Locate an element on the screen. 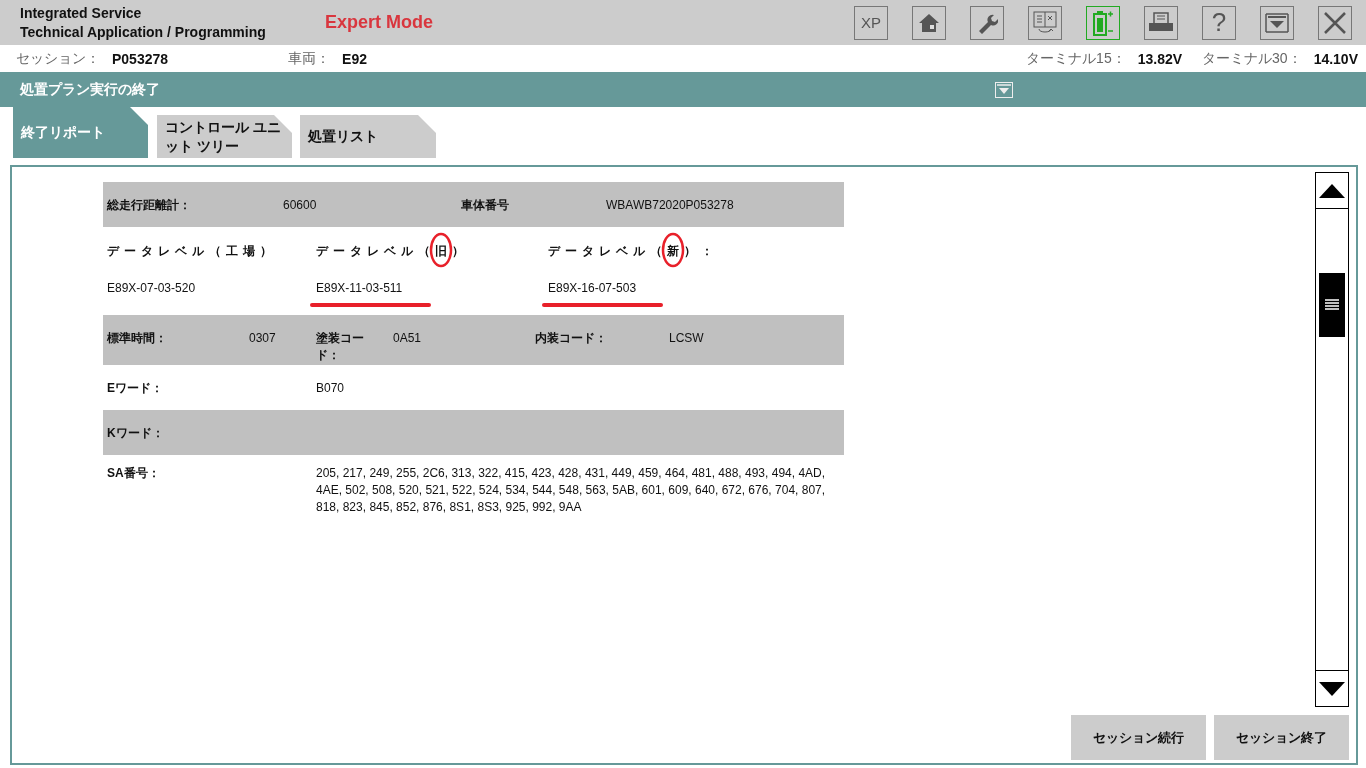 The height and width of the screenshot is (768, 1366). home-button is located at coordinates (929, 22).